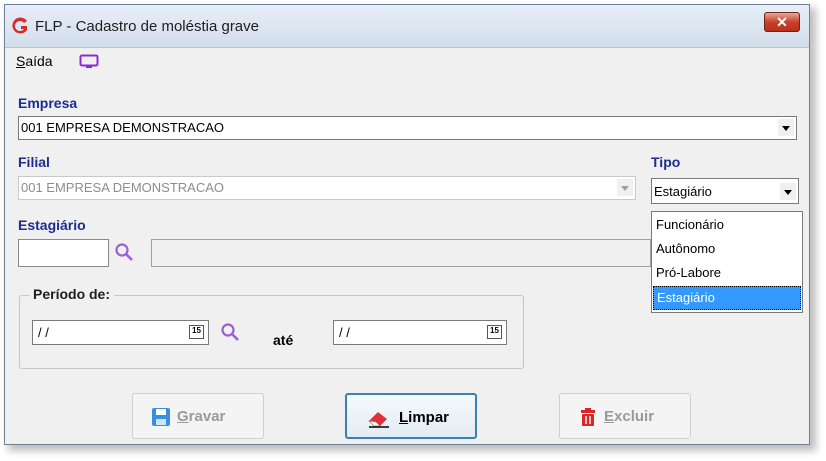 Image resolution: width=826 pixels, height=461 pixels. Describe the element at coordinates (48, 103) in the screenshot. I see `empresa-label: Empresa` at that location.